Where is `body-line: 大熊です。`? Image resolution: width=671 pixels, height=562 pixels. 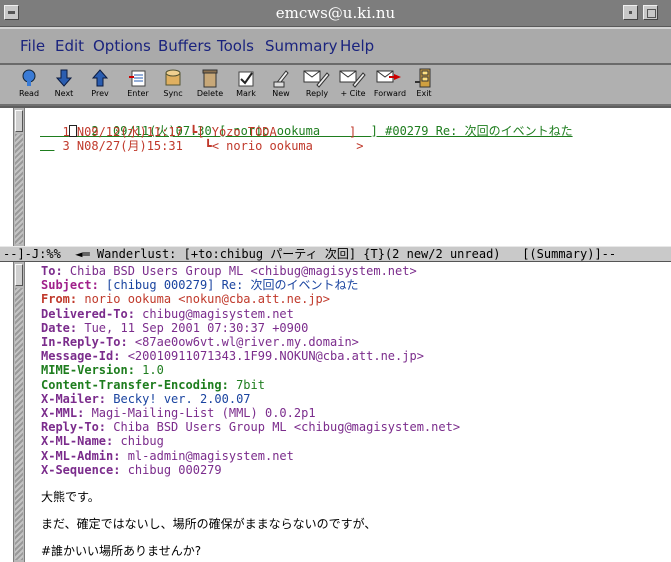
body-line: 大熊です。 is located at coordinates (70, 497).